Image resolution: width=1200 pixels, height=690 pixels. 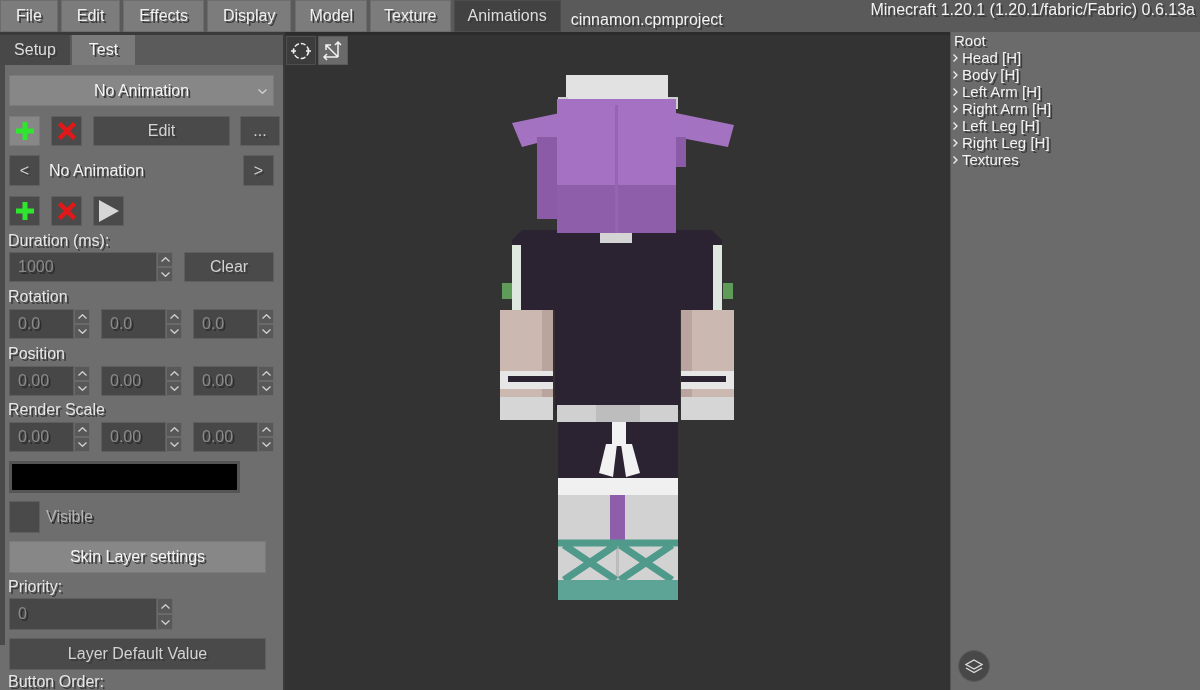 I want to click on tree-item: Head [H], so click(x=992, y=57).